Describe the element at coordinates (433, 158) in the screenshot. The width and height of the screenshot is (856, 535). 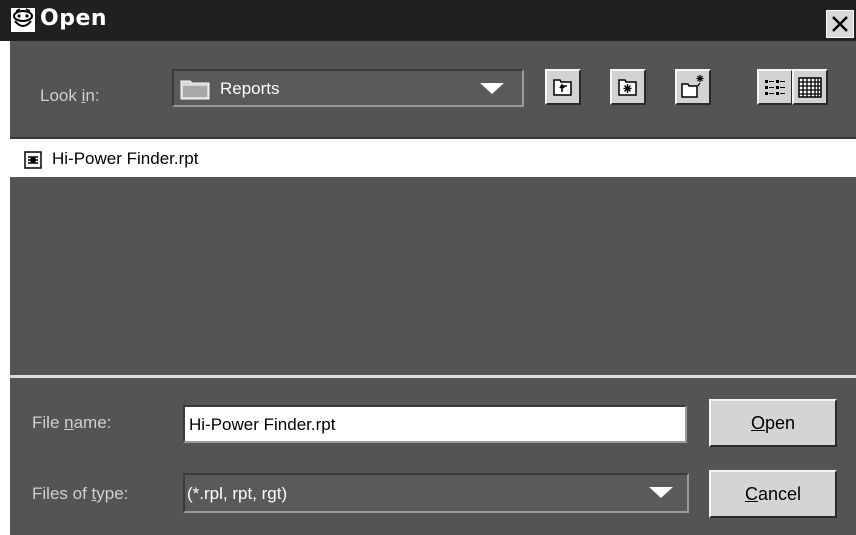
I see `list-item: Hi-Power Finder.rpt` at that location.